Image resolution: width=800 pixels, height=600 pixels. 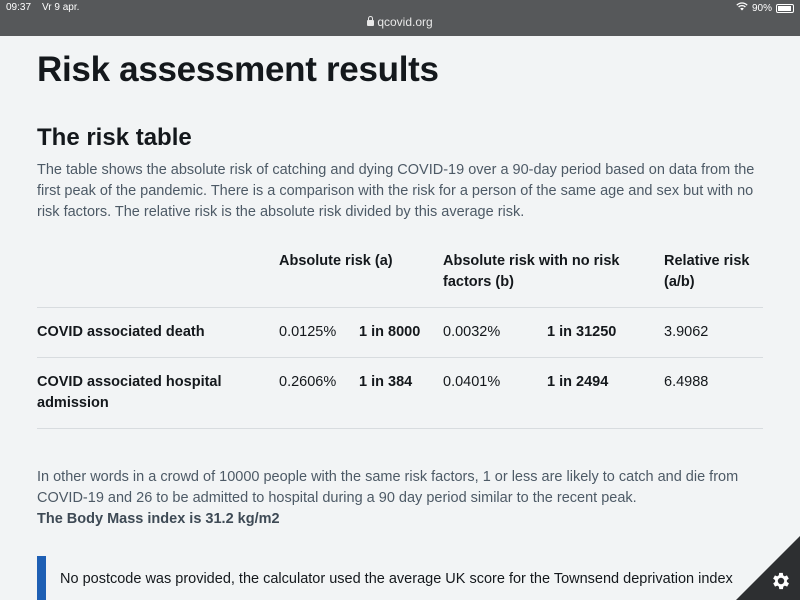 I want to click on page-title: Risk assessment results, so click(x=238, y=69).